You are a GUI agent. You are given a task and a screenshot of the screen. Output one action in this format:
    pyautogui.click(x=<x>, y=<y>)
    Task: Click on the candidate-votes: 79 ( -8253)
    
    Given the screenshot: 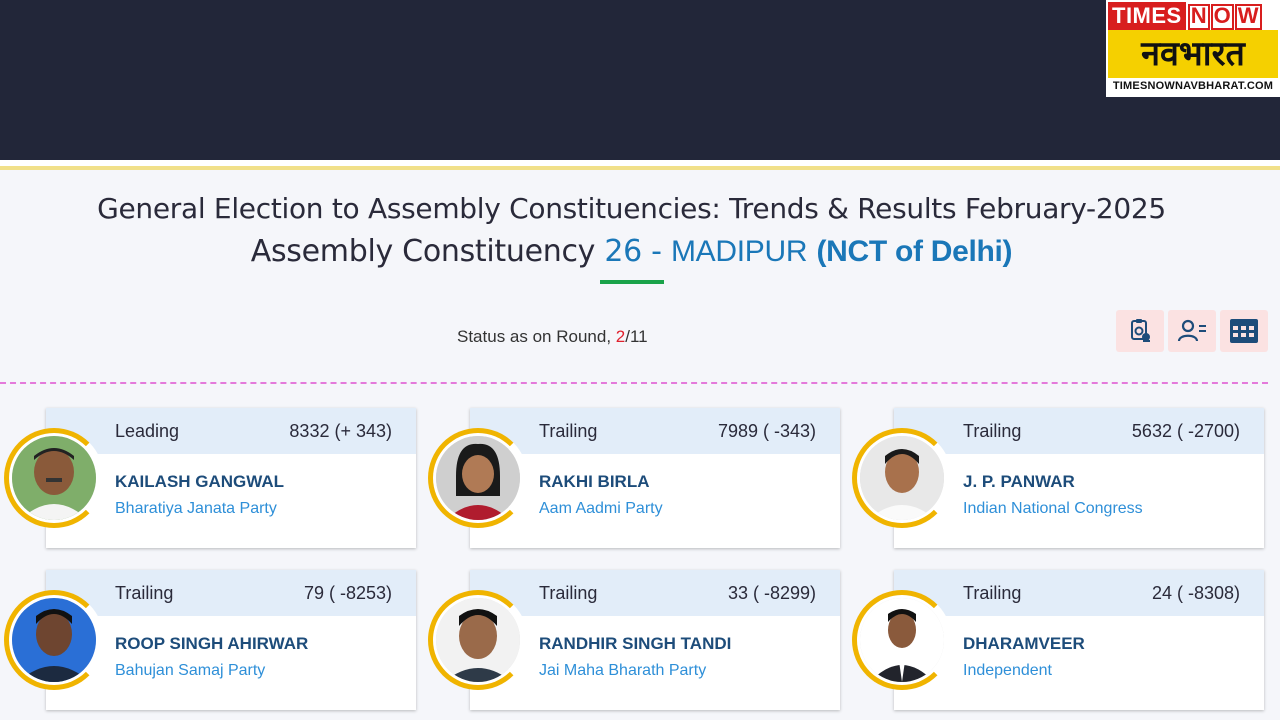 What is the action you would take?
    pyautogui.click(x=347, y=592)
    